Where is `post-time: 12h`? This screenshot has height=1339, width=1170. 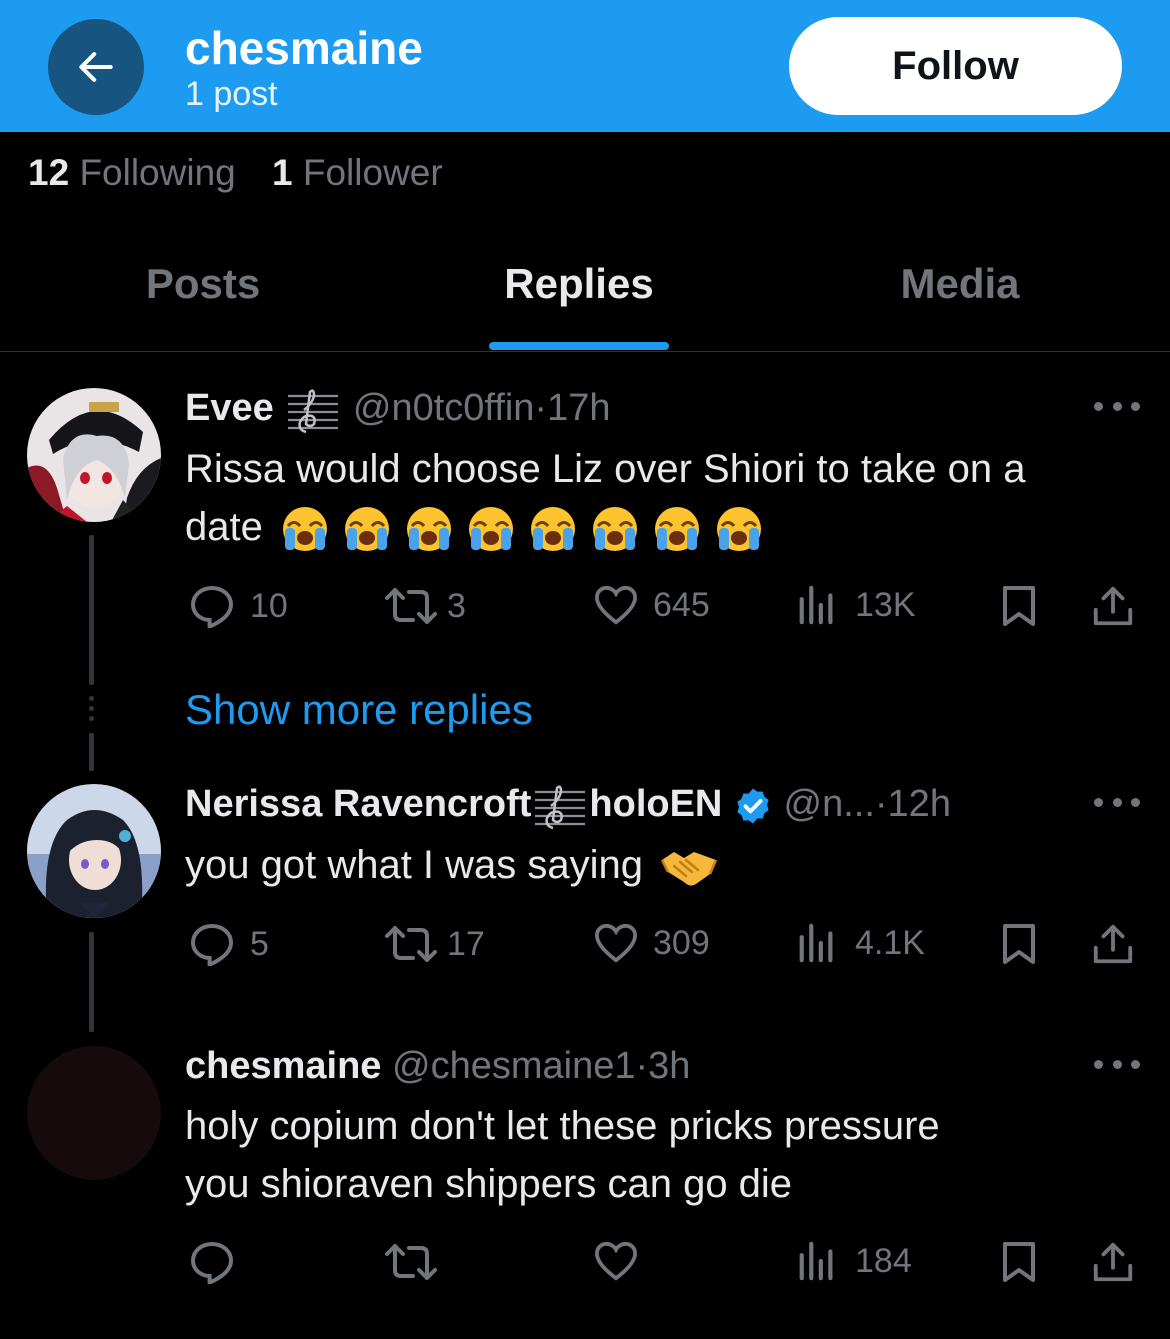 post-time: 12h is located at coordinates (919, 804).